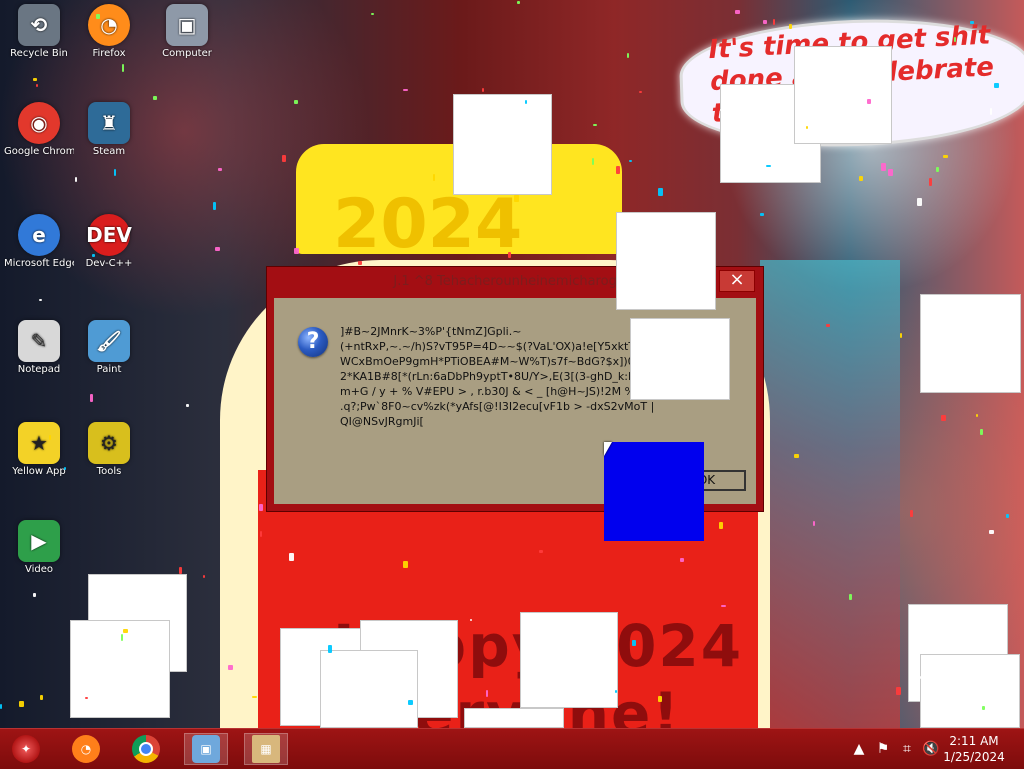 The image size is (1024, 769). I want to click on desktop-icon-recycle-bin: ⟲ Recycle Bin, so click(39, 32).